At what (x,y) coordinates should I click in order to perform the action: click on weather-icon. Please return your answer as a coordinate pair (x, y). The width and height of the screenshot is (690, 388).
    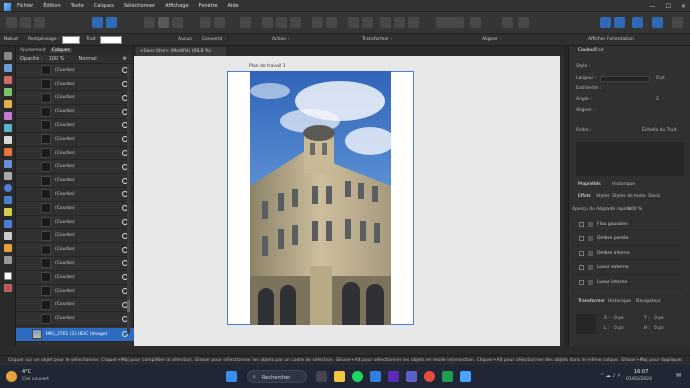
    Looking at the image, I should click on (11, 376).